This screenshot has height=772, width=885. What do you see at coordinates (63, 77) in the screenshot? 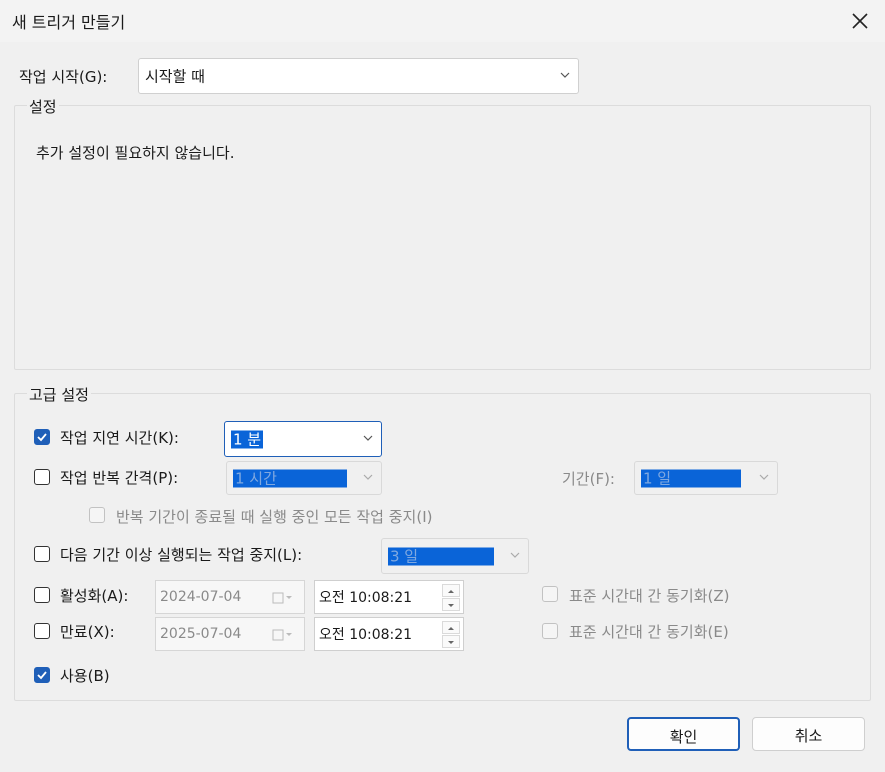
I see `start-label: 작업 시작(G):` at bounding box center [63, 77].